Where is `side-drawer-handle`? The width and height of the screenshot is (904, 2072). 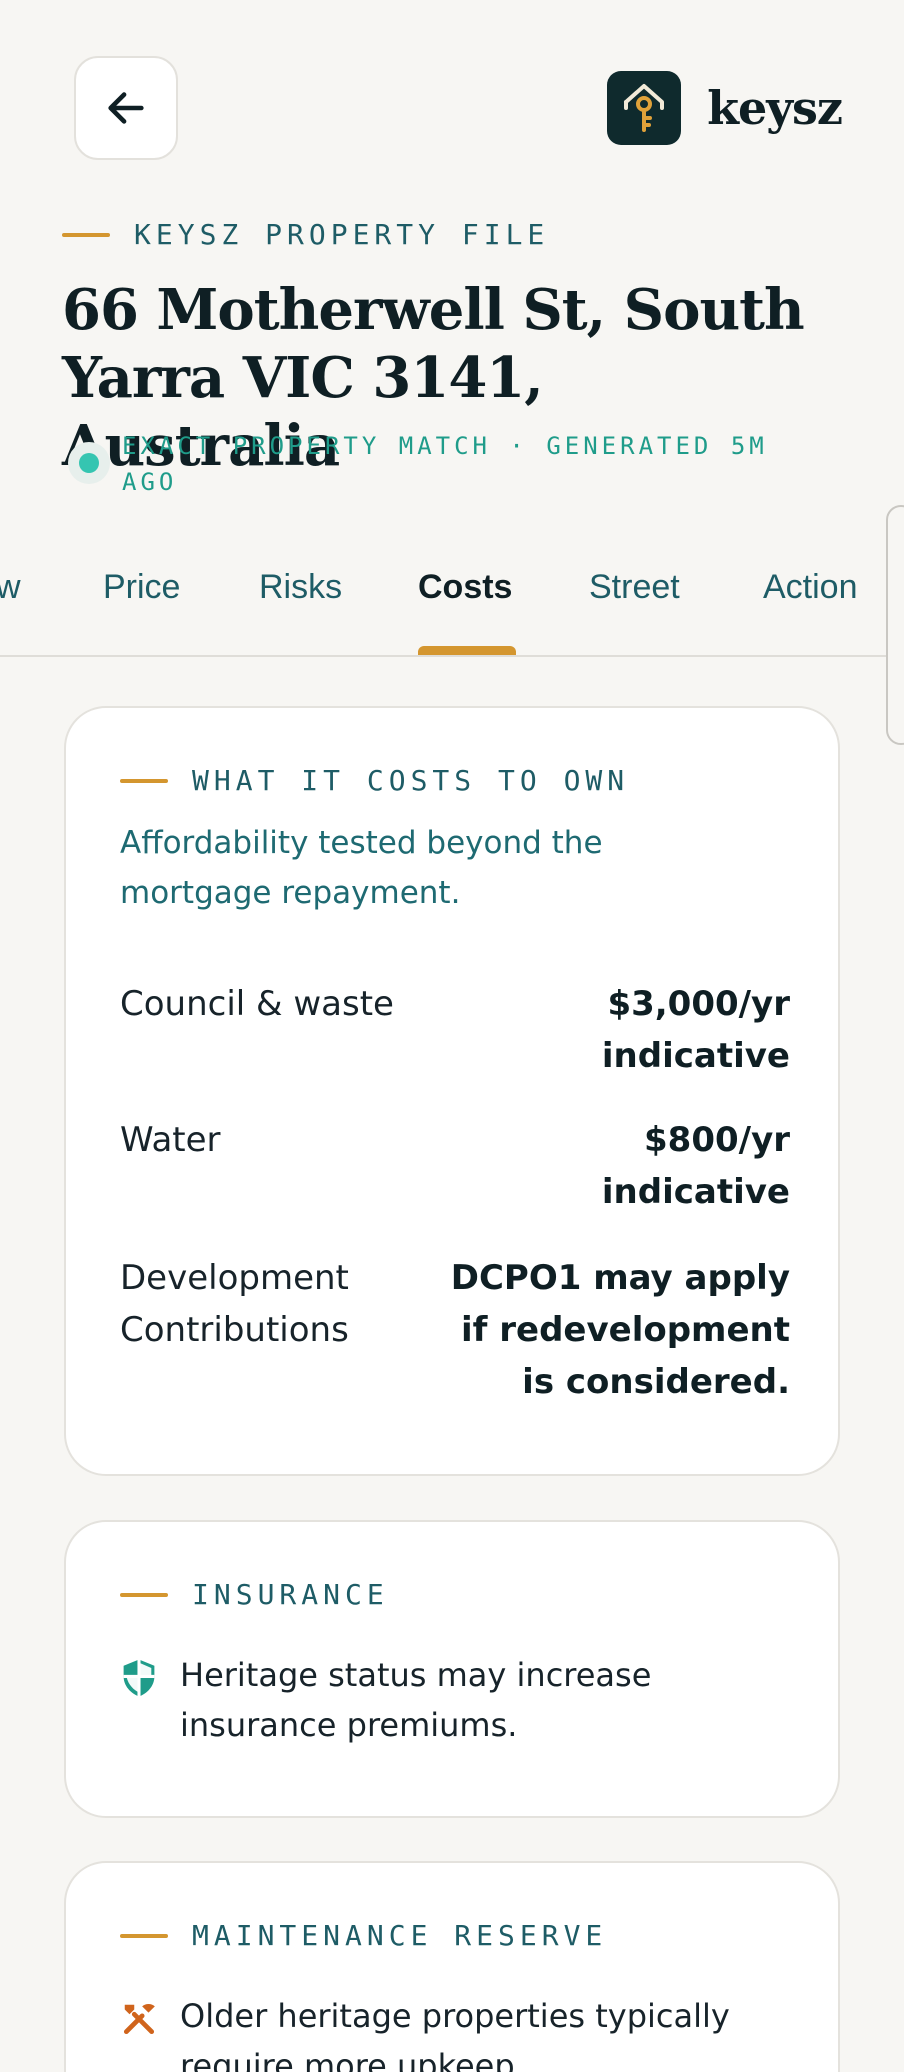 side-drawer-handle is located at coordinates (895, 625).